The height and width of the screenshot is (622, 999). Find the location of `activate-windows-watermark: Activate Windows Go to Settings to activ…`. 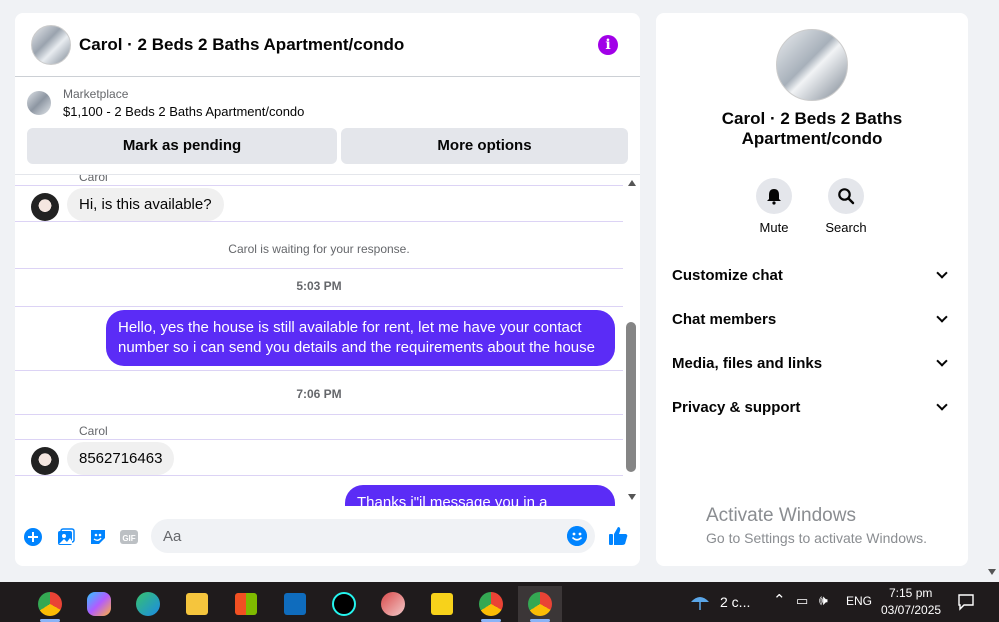

activate-windows-watermark: Activate Windows Go to Settings to activ… is located at coordinates (816, 525).